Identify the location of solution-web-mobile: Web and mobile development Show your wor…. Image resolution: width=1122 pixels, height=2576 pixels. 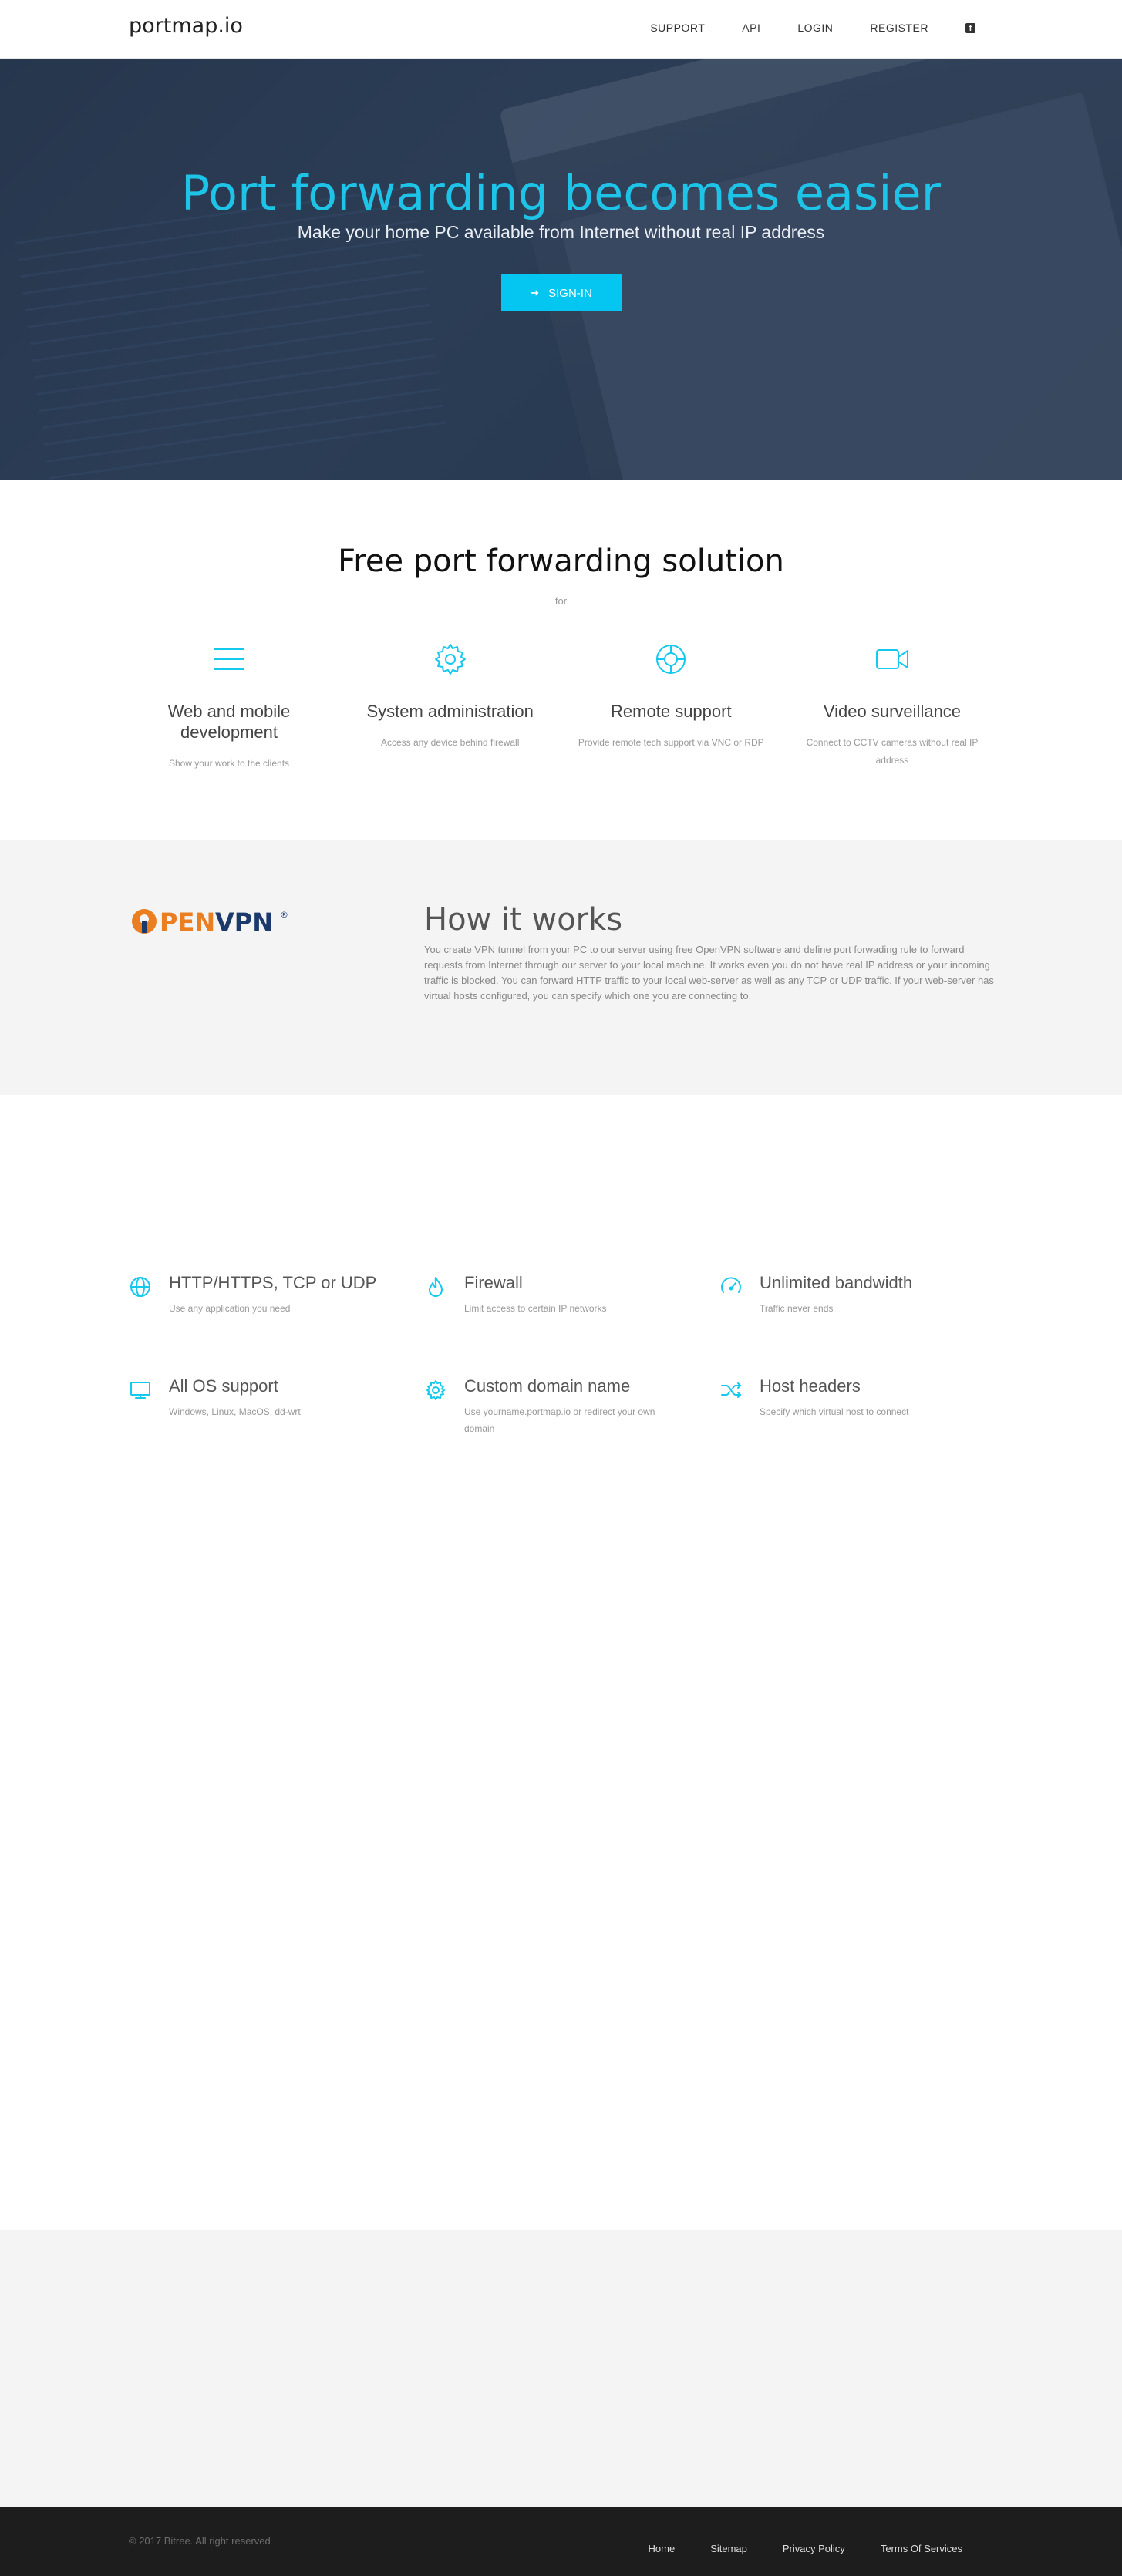
(229, 706).